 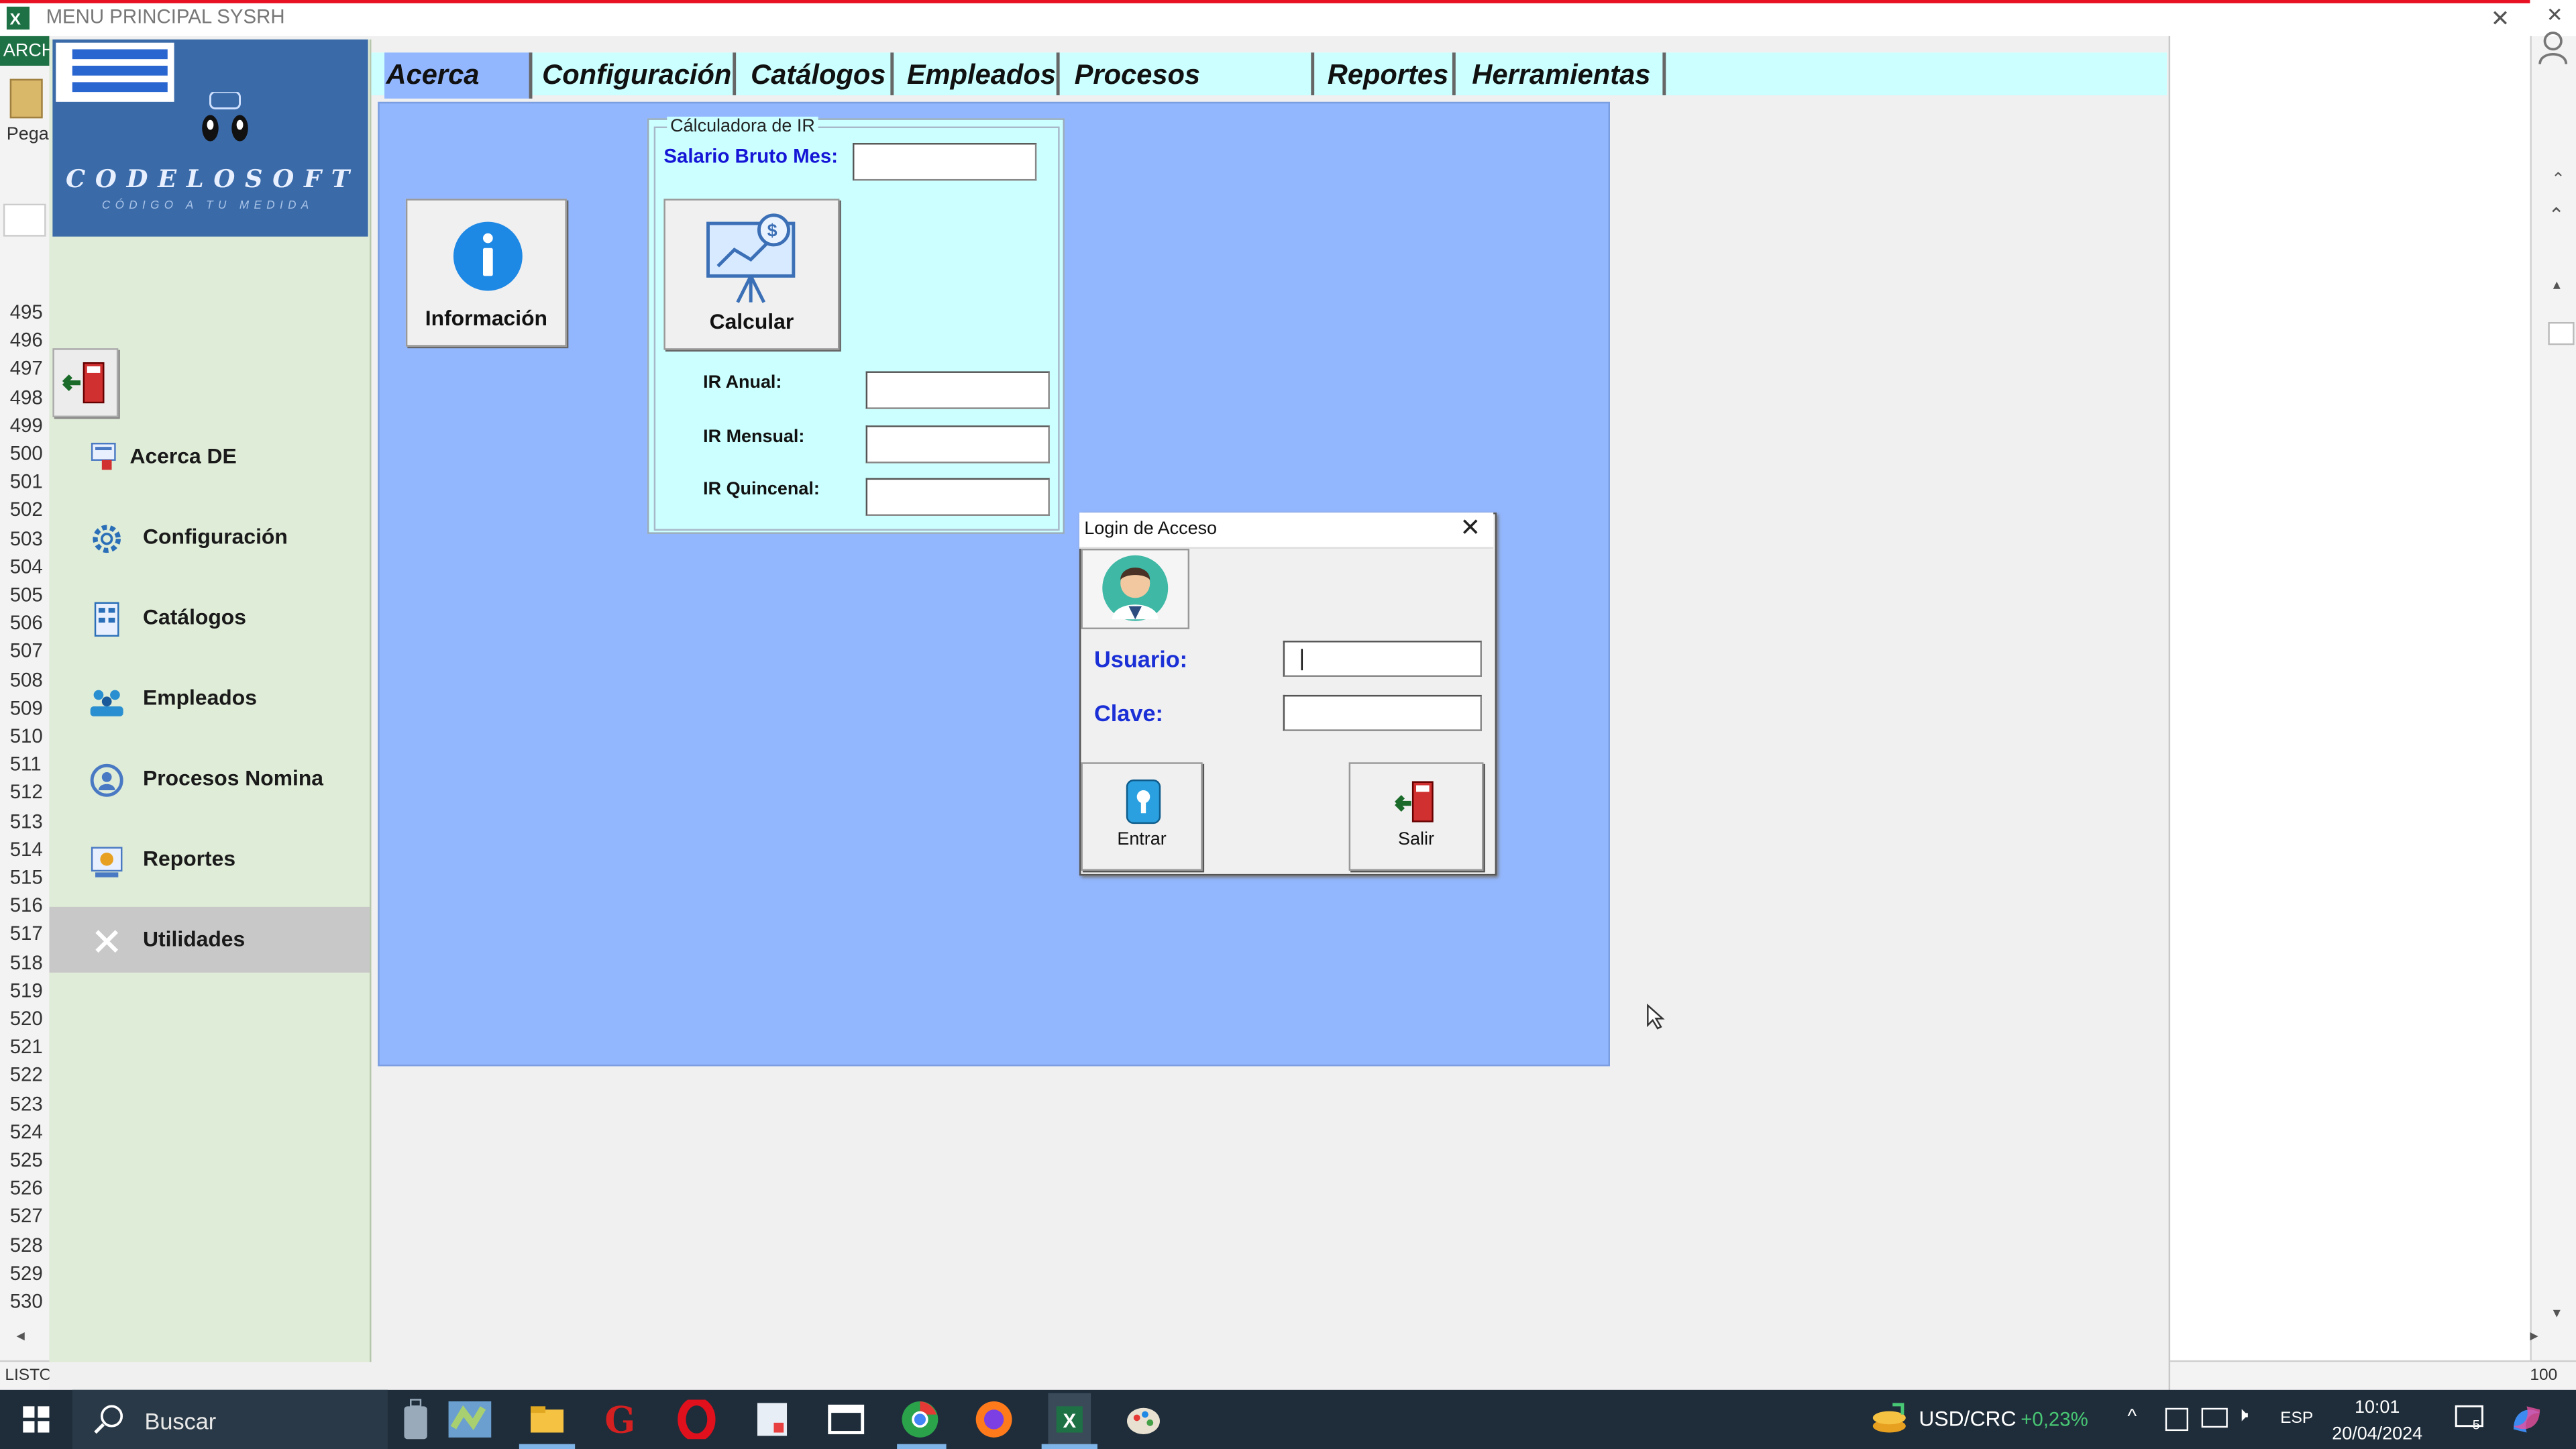 I want to click on sidebar-item-procesos-nomina: Procesos Nomina, so click(x=209, y=779).